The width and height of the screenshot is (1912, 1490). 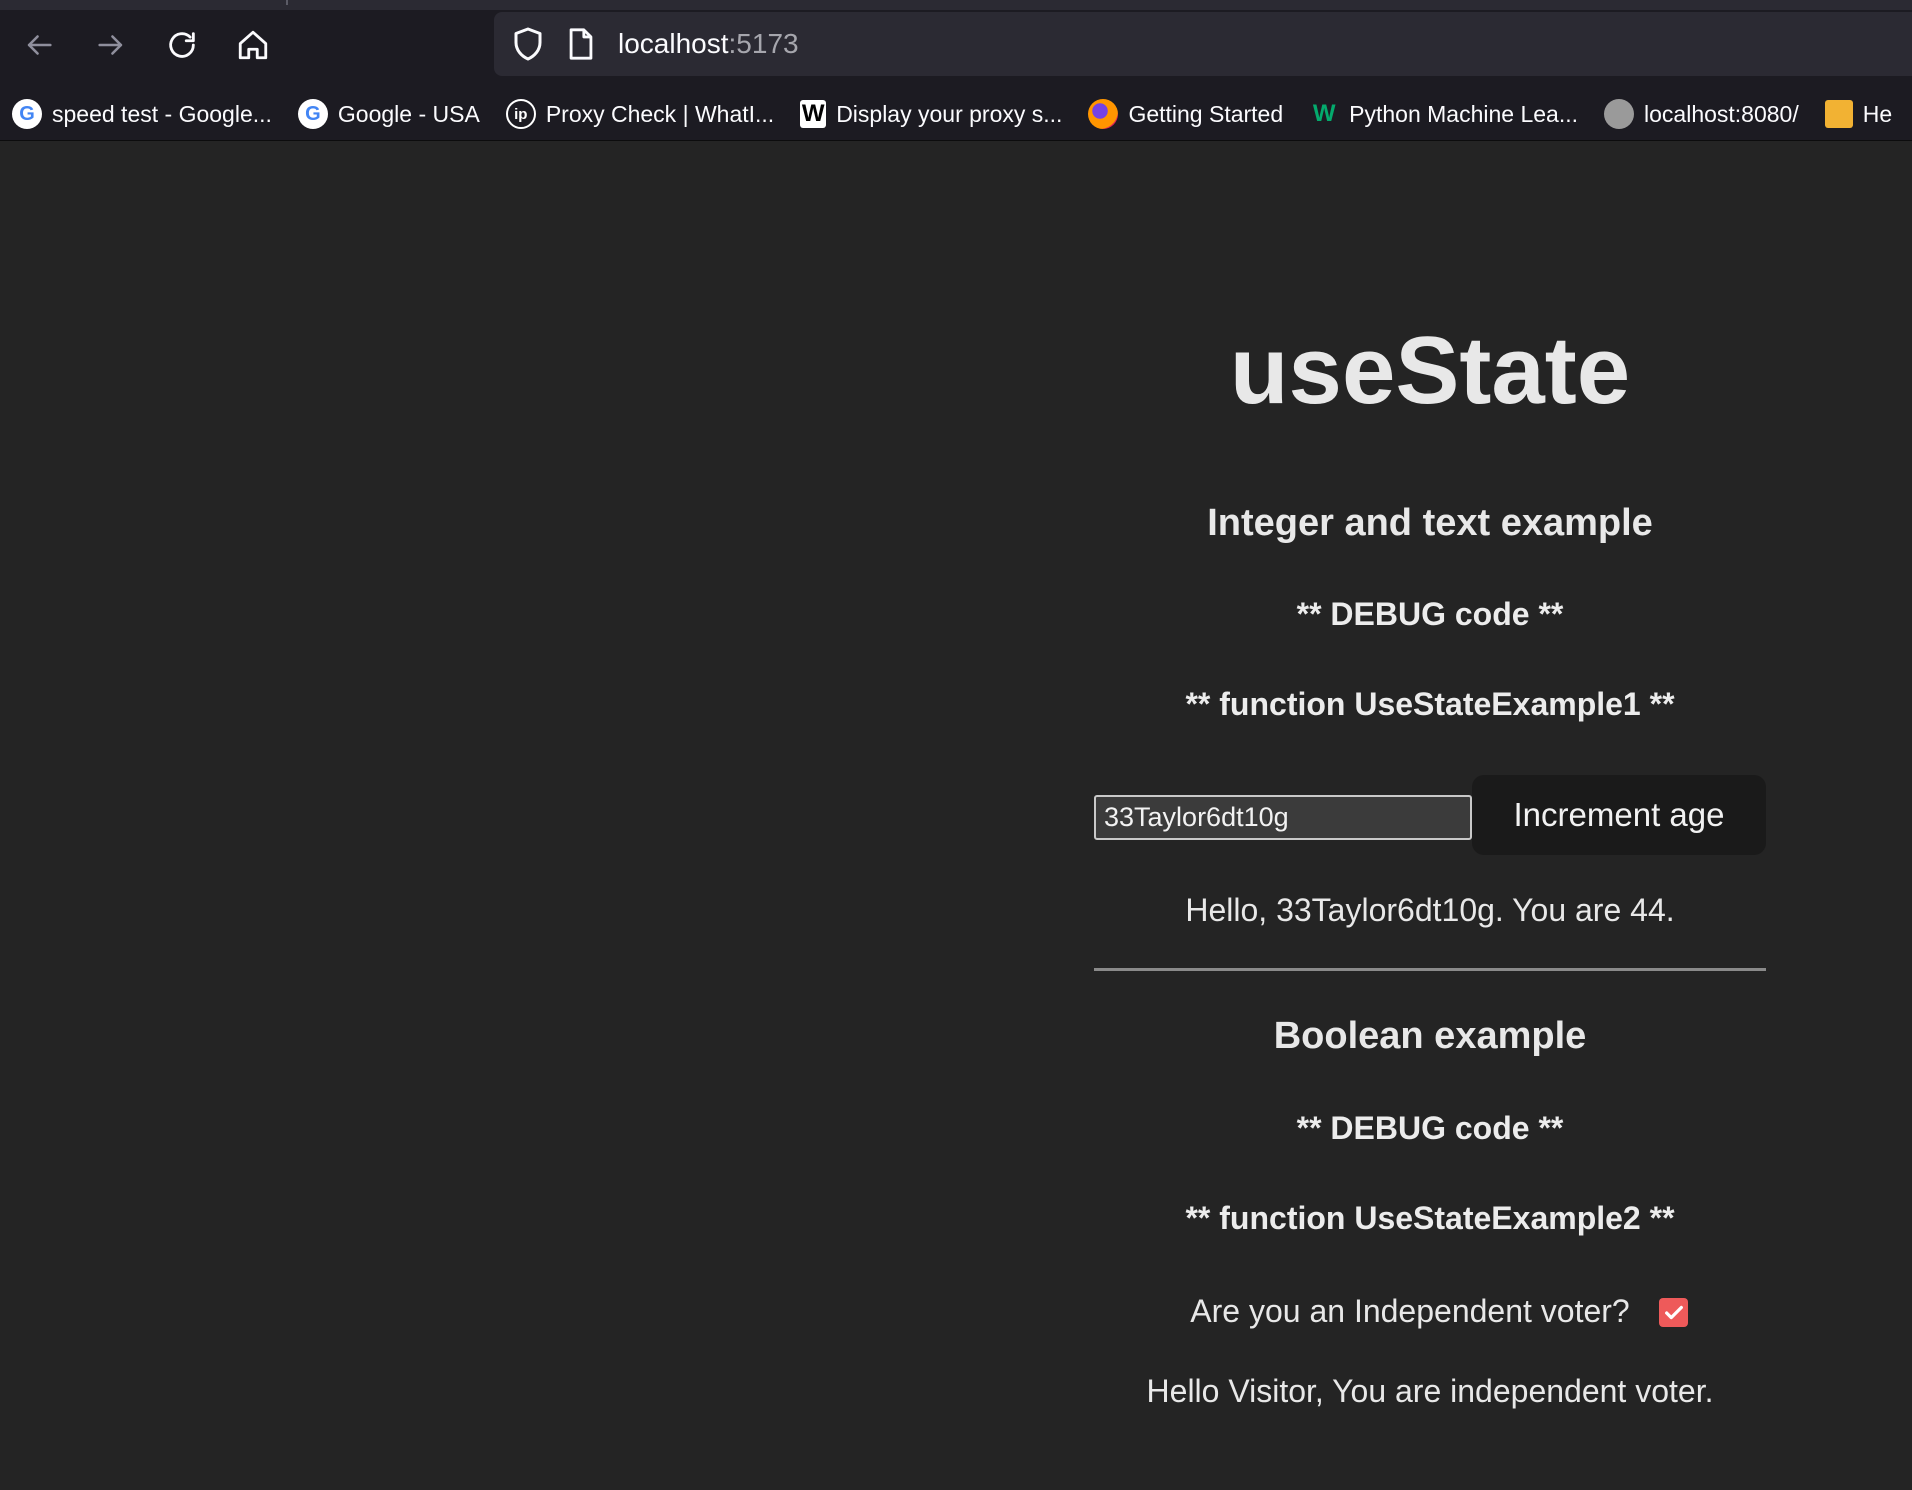 I want to click on increment-age-button: Increment age, so click(x=1619, y=815).